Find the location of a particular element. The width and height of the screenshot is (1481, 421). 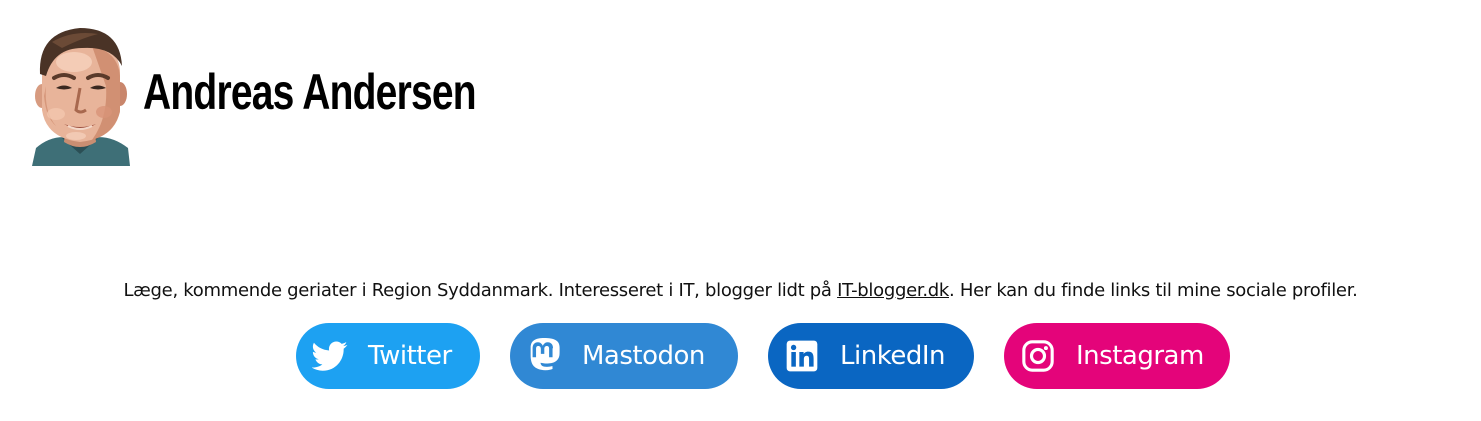

linkedin-button: LinkedIn is located at coordinates (871, 356).